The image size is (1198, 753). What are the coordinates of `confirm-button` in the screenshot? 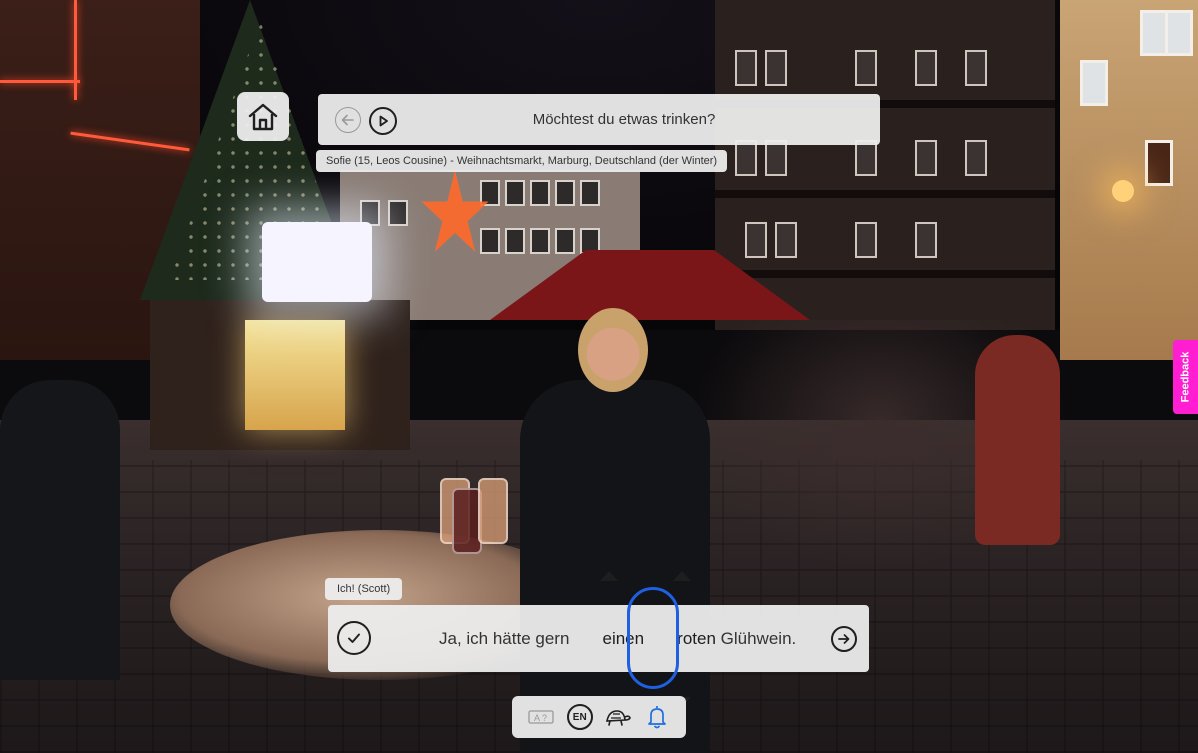 It's located at (354, 638).